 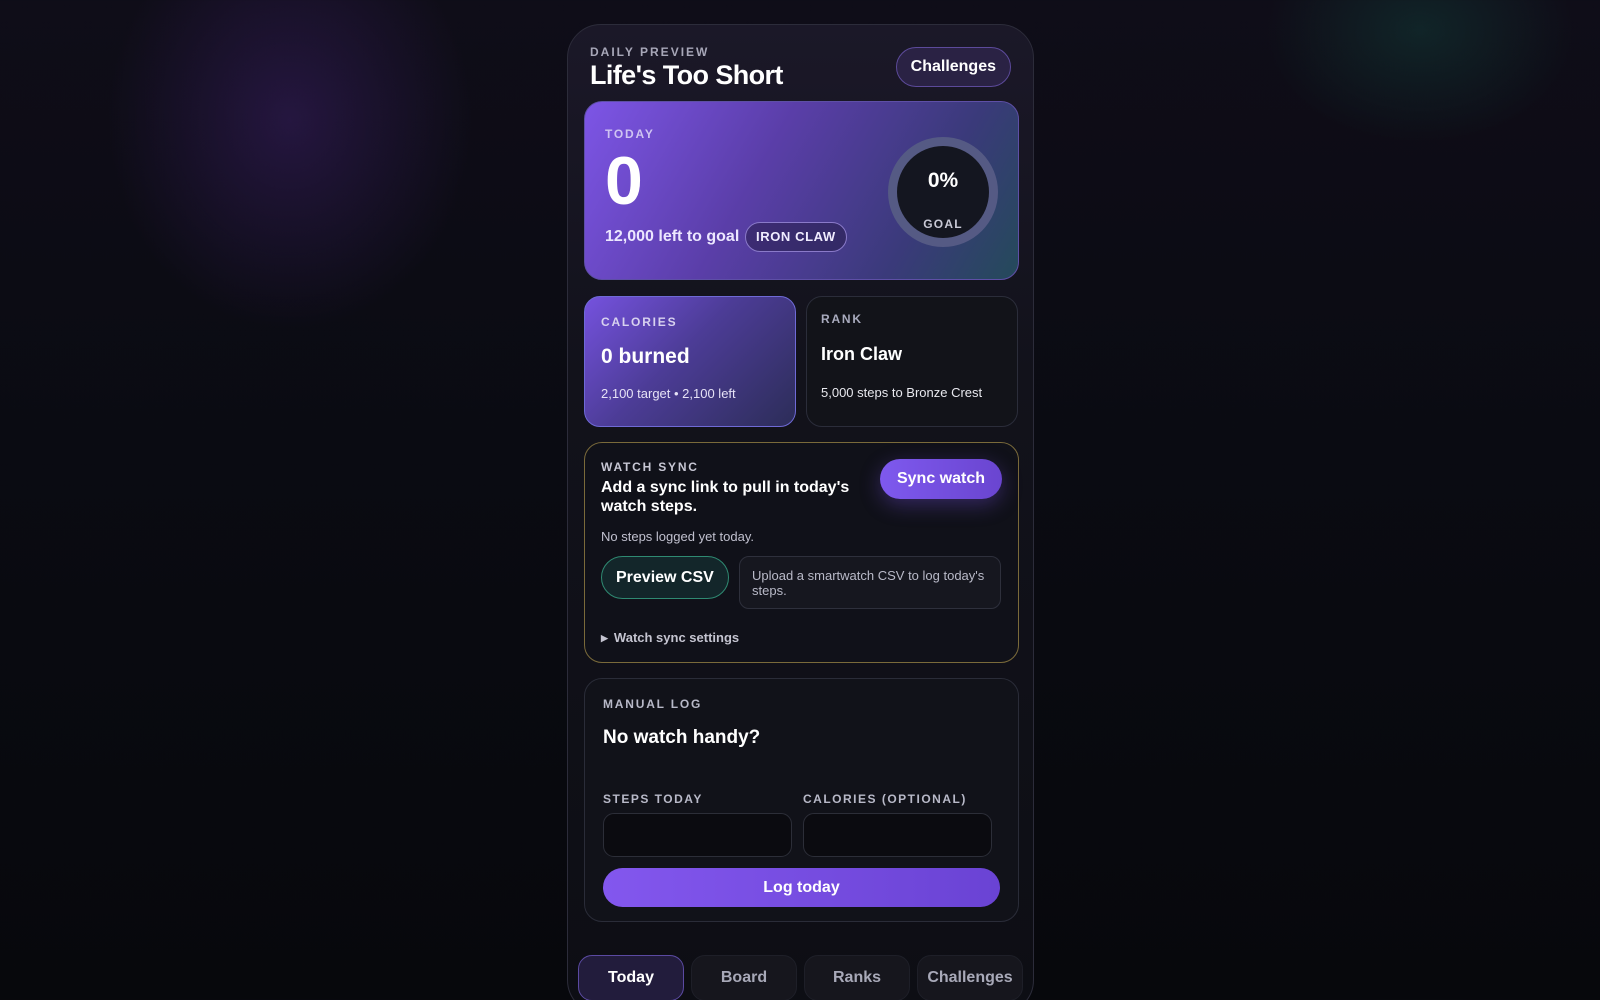 I want to click on goal-ring-center: 0% GOAL, so click(x=943, y=192).